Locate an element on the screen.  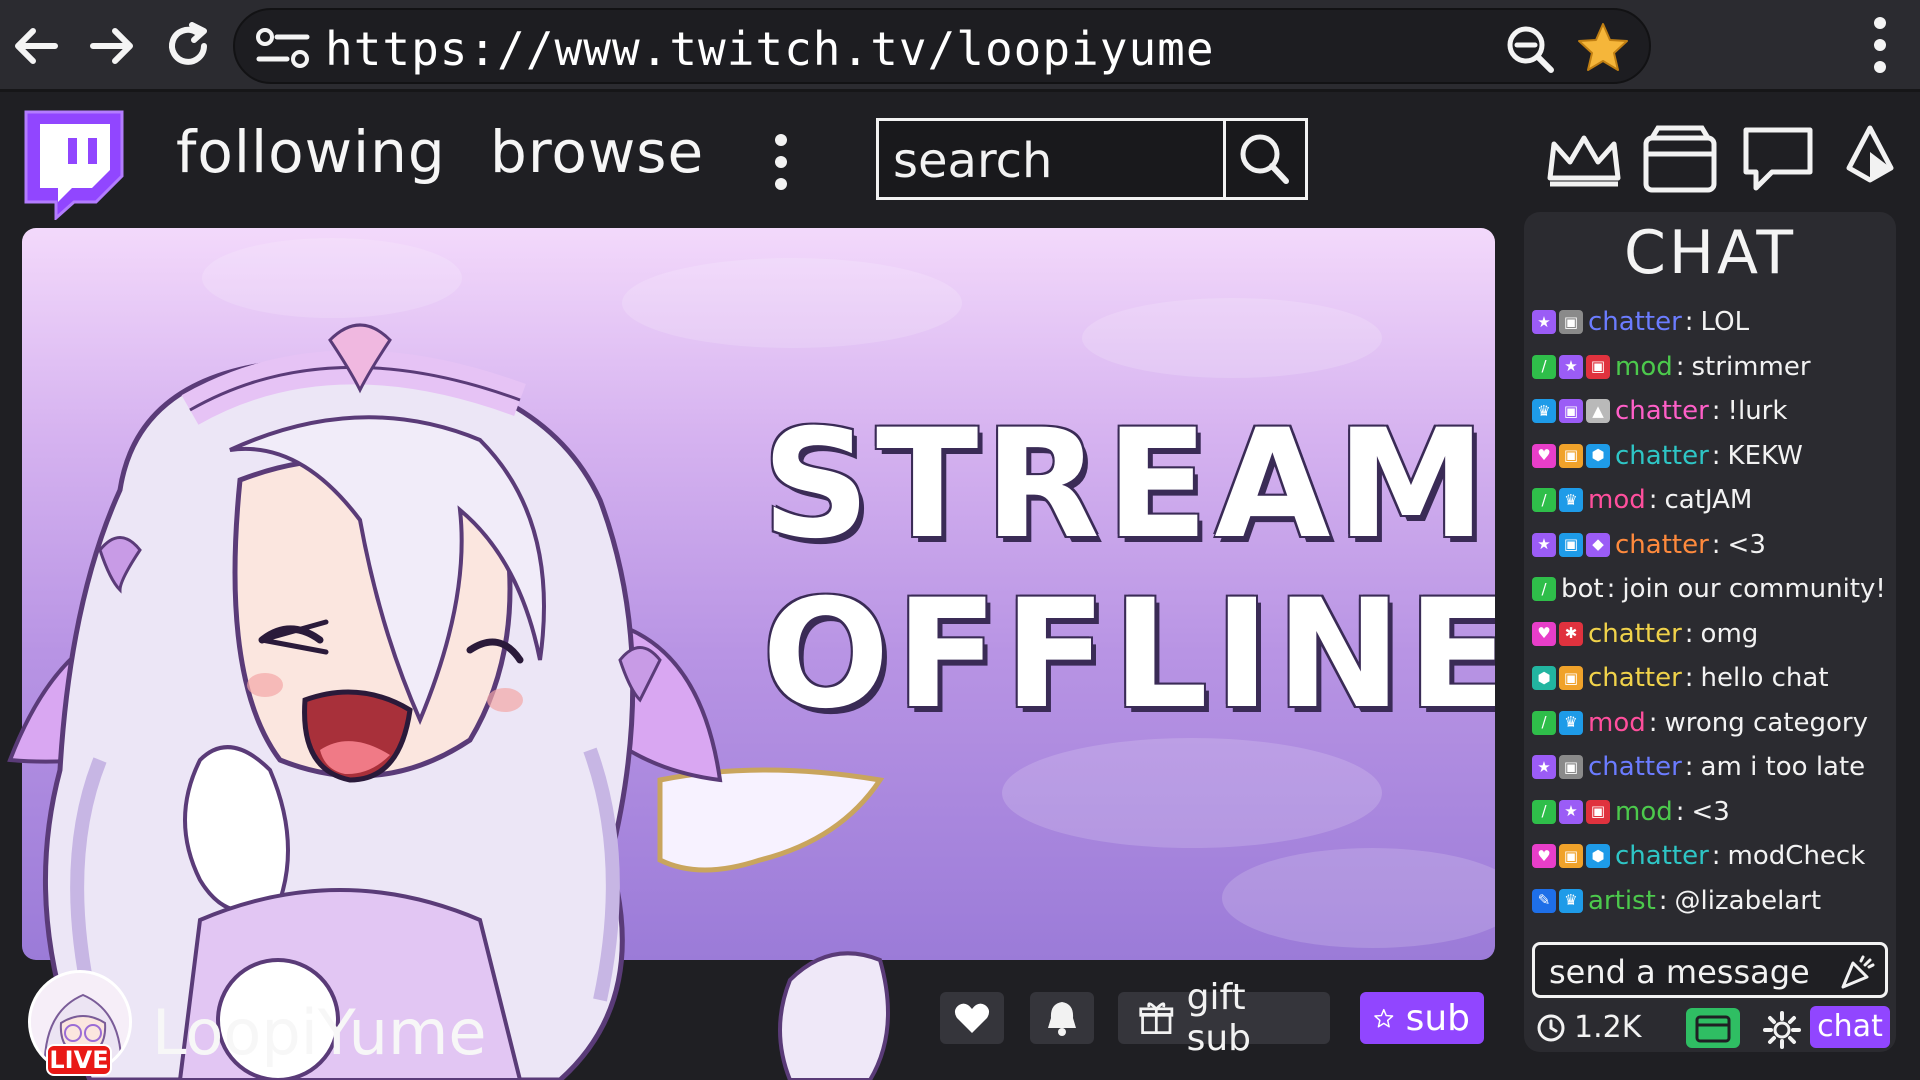
channel-name: LoopiYume is located at coordinates (319, 1032).